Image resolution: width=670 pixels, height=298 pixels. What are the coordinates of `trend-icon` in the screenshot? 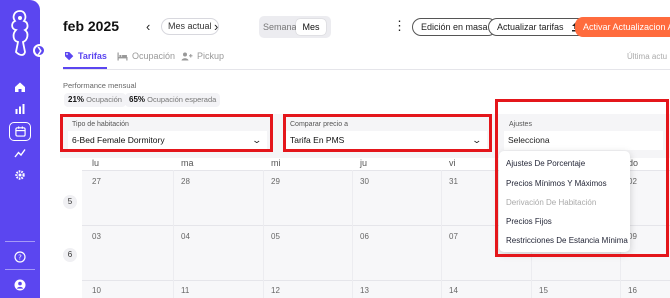 It's located at (20, 153).